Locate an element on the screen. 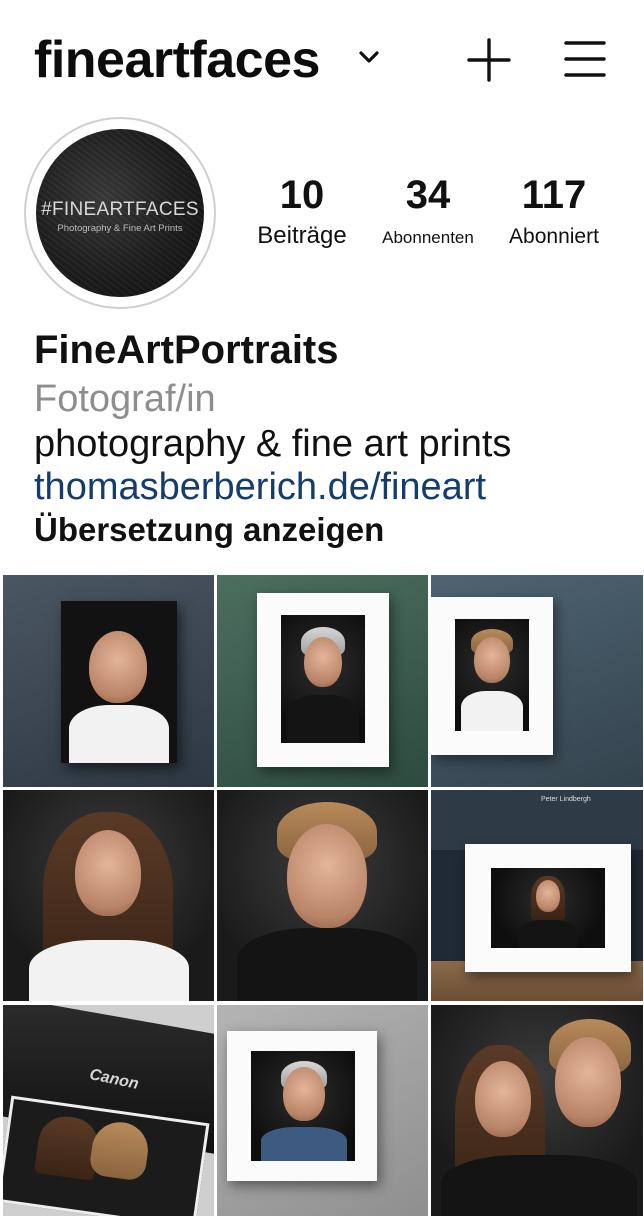 The height and width of the screenshot is (1216, 644). hamburger-menu-icon is located at coordinates (585, 59).